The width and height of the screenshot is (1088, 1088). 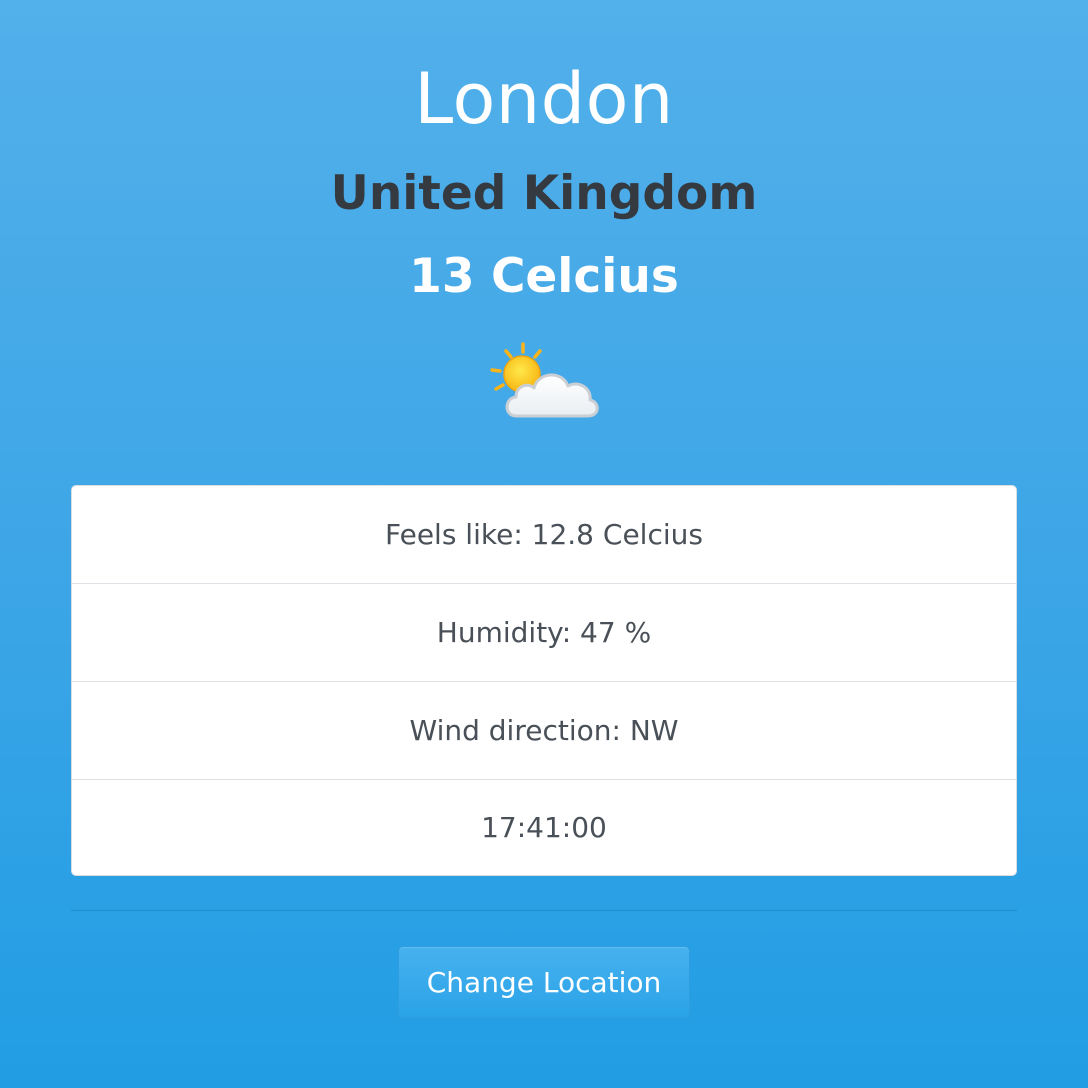 I want to click on humidity-item: Humidity: 47 %, so click(x=544, y=633).